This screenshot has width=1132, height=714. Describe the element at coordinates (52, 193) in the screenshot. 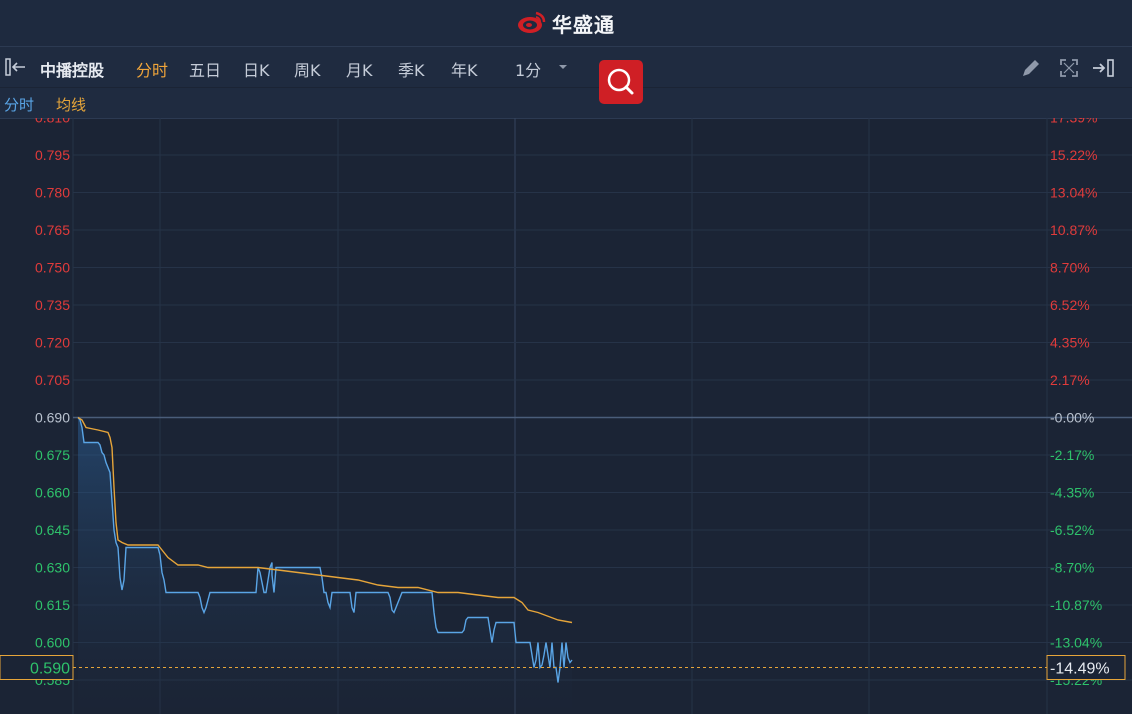

I see `price-tick-label: 0.780` at that location.